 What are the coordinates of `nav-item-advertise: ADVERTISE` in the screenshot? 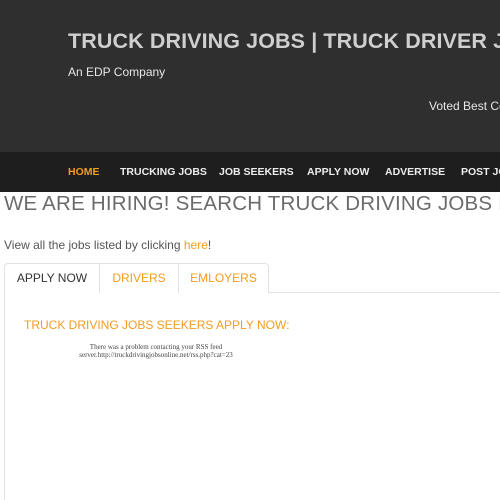 It's located at (415, 172).